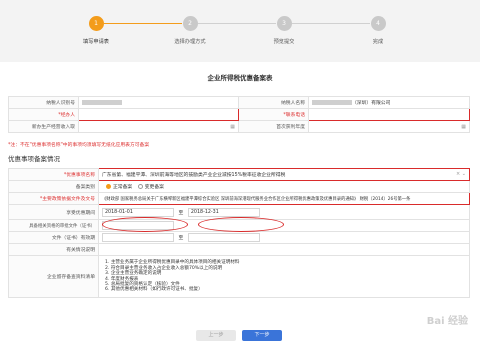 This screenshot has width=480, height=350. I want to click on step-number: 1, so click(96, 23).